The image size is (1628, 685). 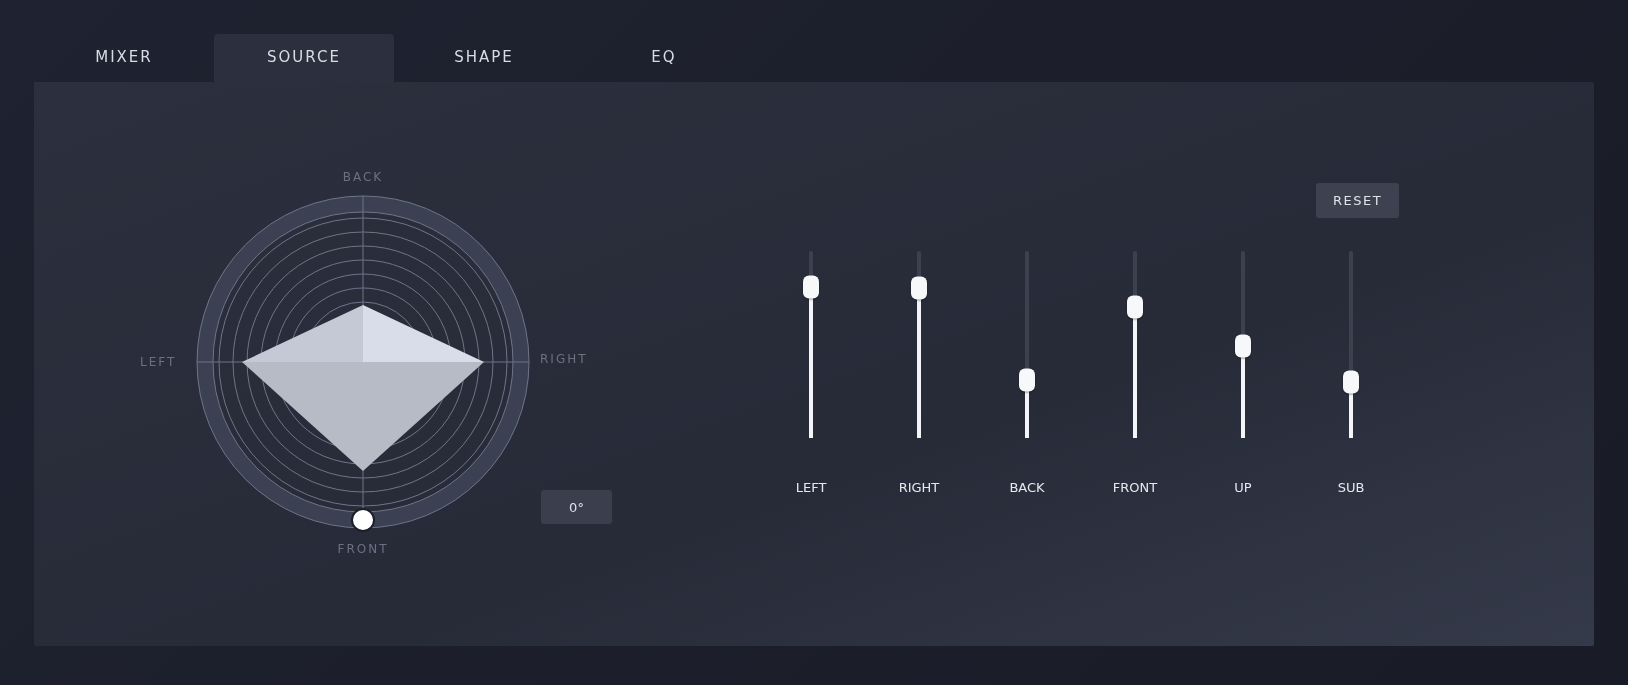 What do you see at coordinates (811, 487) in the screenshot?
I see `slider-label: LEFT` at bounding box center [811, 487].